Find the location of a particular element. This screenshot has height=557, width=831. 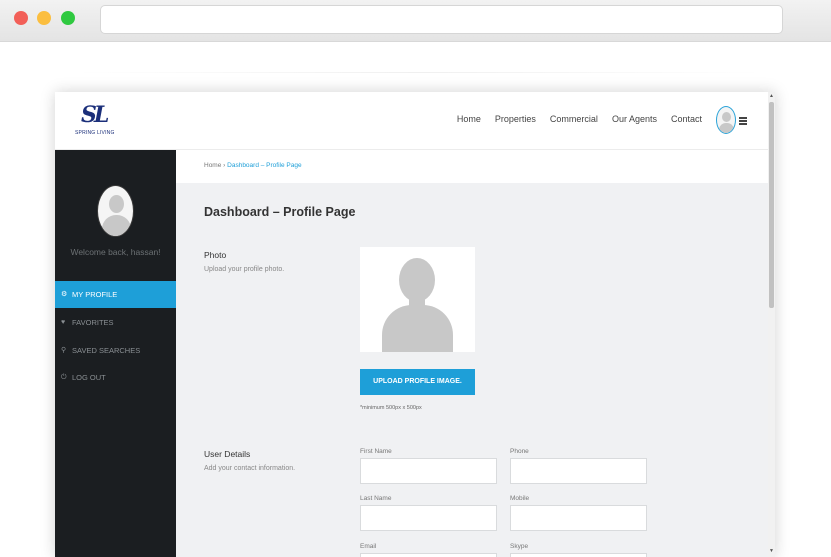

divider is located at coordinates (419, 72).